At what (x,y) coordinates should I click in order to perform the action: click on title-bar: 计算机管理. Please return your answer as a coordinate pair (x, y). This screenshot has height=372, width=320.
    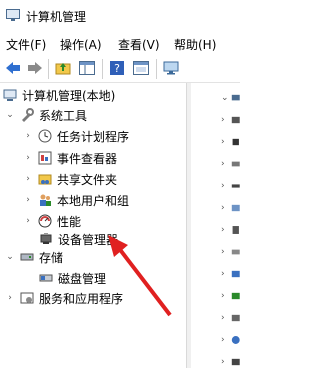
    Looking at the image, I should click on (120, 16).